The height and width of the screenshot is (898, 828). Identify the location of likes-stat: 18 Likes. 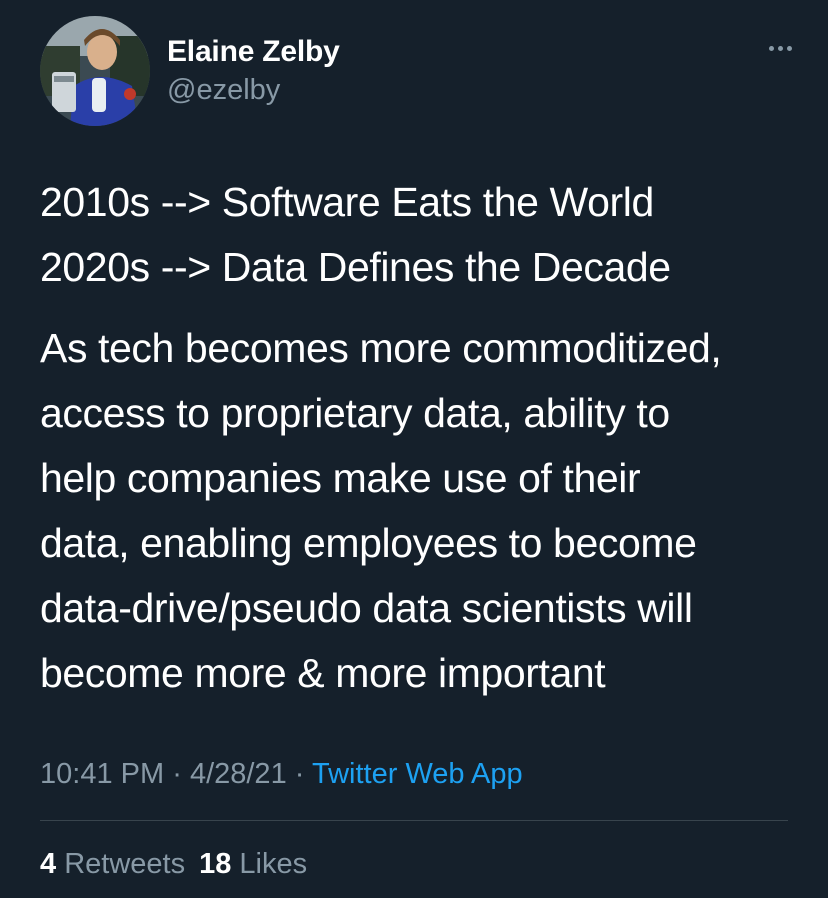
(253, 864).